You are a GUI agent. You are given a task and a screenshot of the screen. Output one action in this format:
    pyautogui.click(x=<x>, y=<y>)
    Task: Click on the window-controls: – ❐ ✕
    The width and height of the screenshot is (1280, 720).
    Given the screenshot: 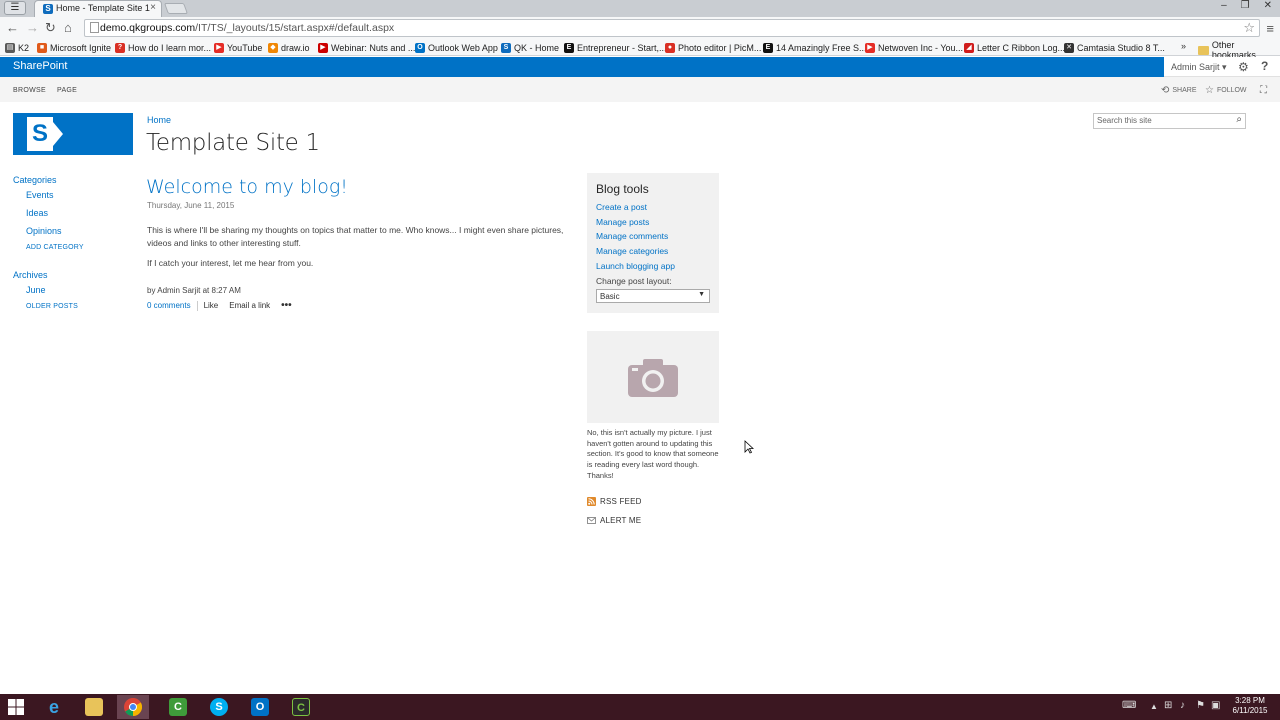 What is the action you would take?
    pyautogui.click(x=1246, y=7)
    